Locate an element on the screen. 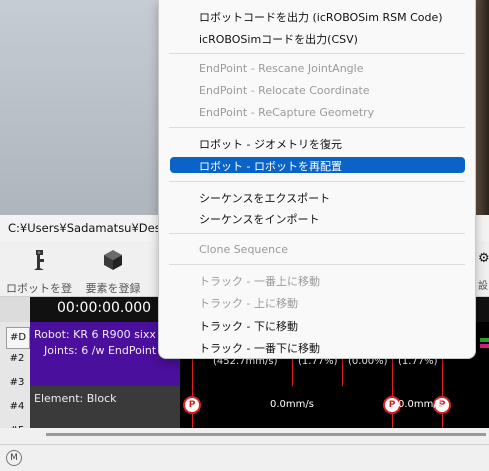 Image resolution: width=489 pixels, height=471 pixels. scrollbar-thumb is located at coordinates (266, 434).